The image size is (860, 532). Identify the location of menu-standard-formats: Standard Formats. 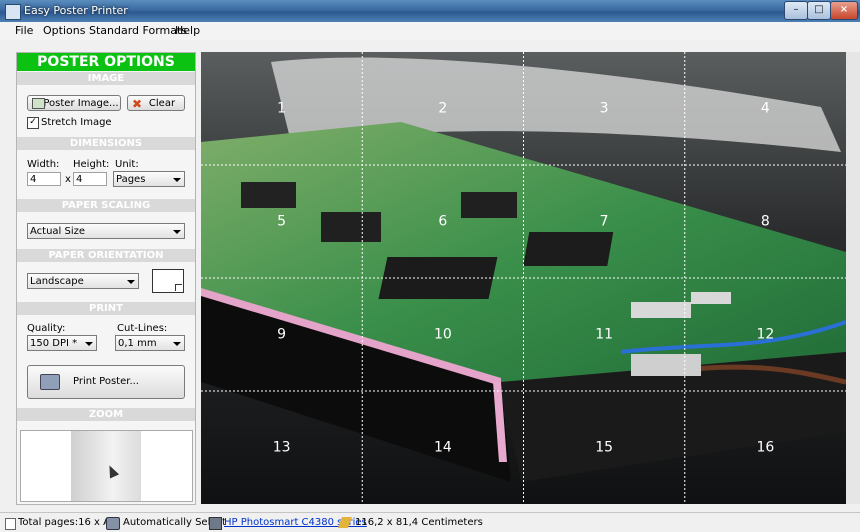
(138, 30).